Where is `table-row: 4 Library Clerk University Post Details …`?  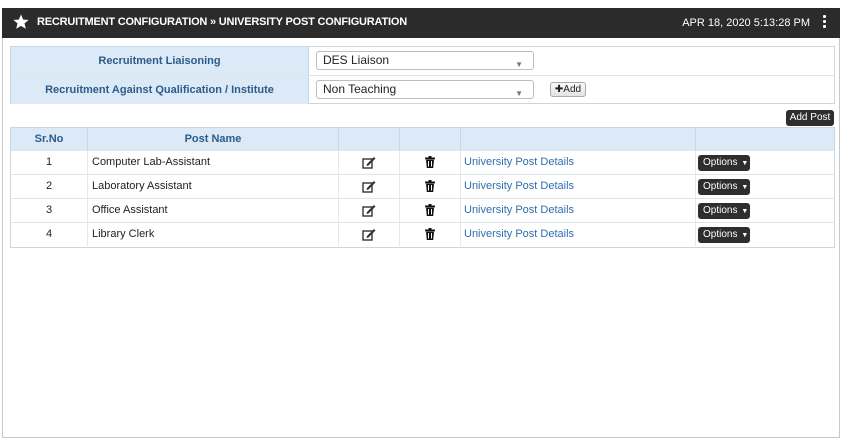
table-row: 4 Library Clerk University Post Details … is located at coordinates (422, 234).